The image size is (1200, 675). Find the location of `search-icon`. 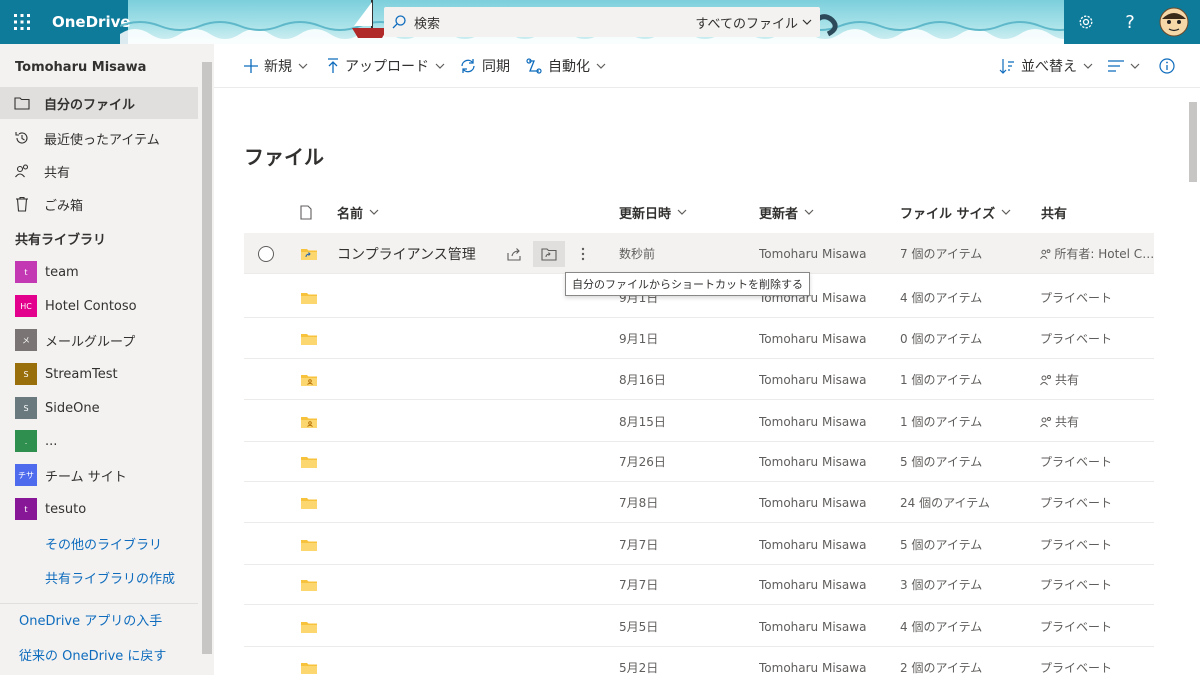

search-icon is located at coordinates (399, 22).